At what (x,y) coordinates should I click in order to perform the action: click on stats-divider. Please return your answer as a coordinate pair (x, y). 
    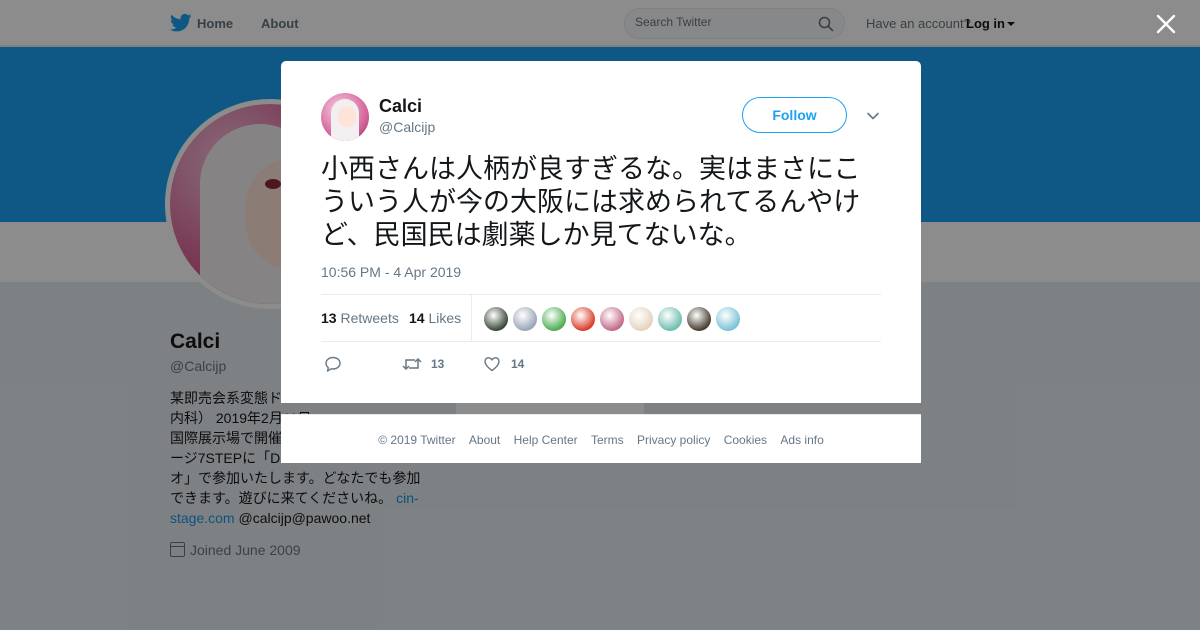
    Looking at the image, I should click on (471, 318).